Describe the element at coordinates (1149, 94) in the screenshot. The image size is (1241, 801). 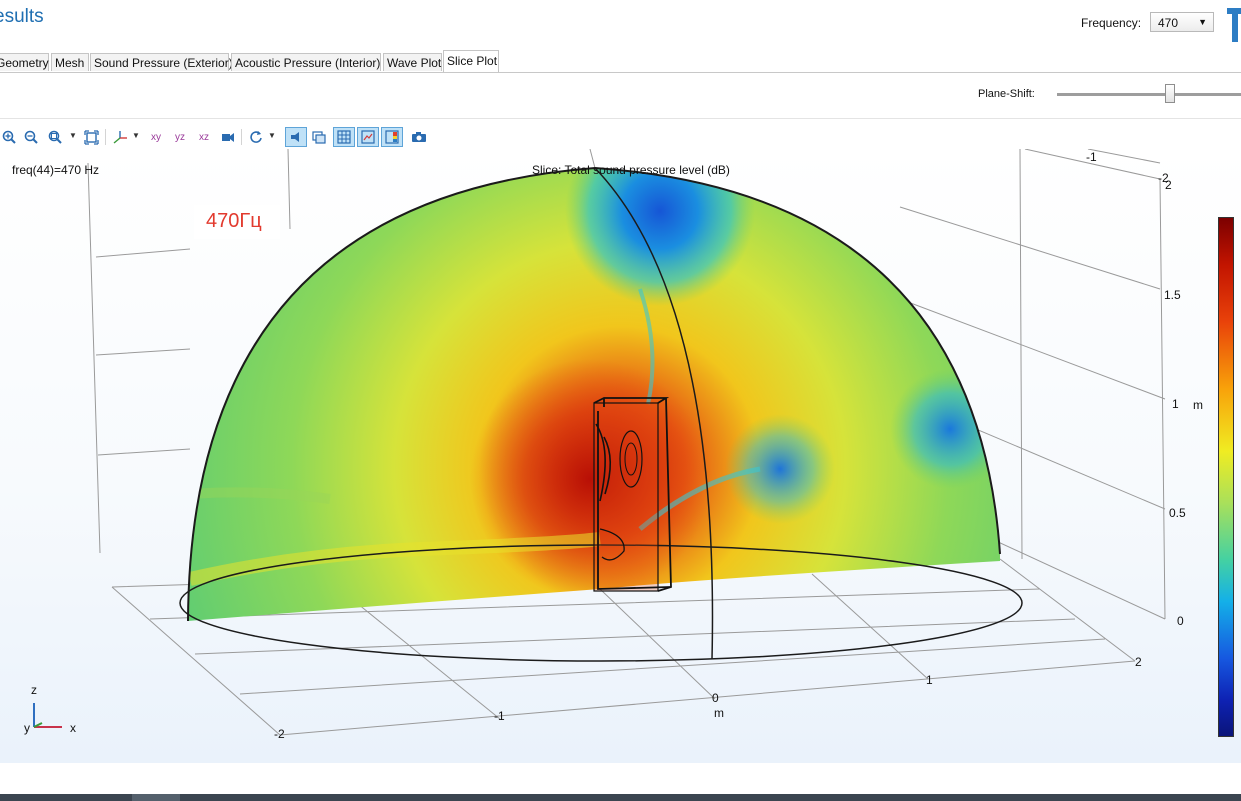
I see `plane-shift-slider-track` at that location.